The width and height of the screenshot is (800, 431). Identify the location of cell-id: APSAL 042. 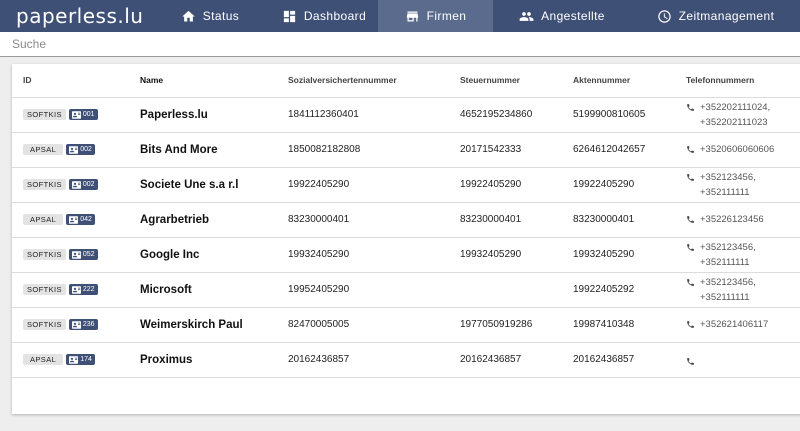
(76, 220).